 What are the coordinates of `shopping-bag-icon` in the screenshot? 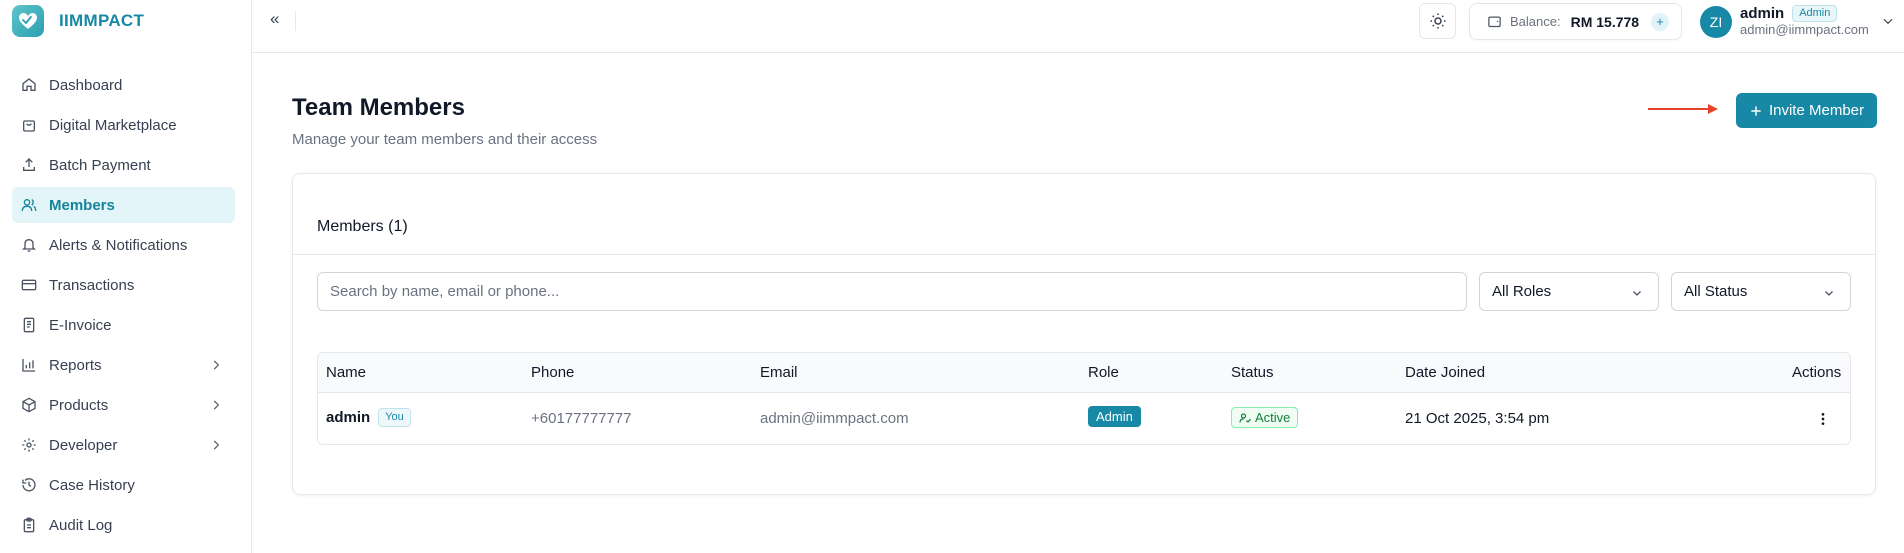 It's located at (29, 126).